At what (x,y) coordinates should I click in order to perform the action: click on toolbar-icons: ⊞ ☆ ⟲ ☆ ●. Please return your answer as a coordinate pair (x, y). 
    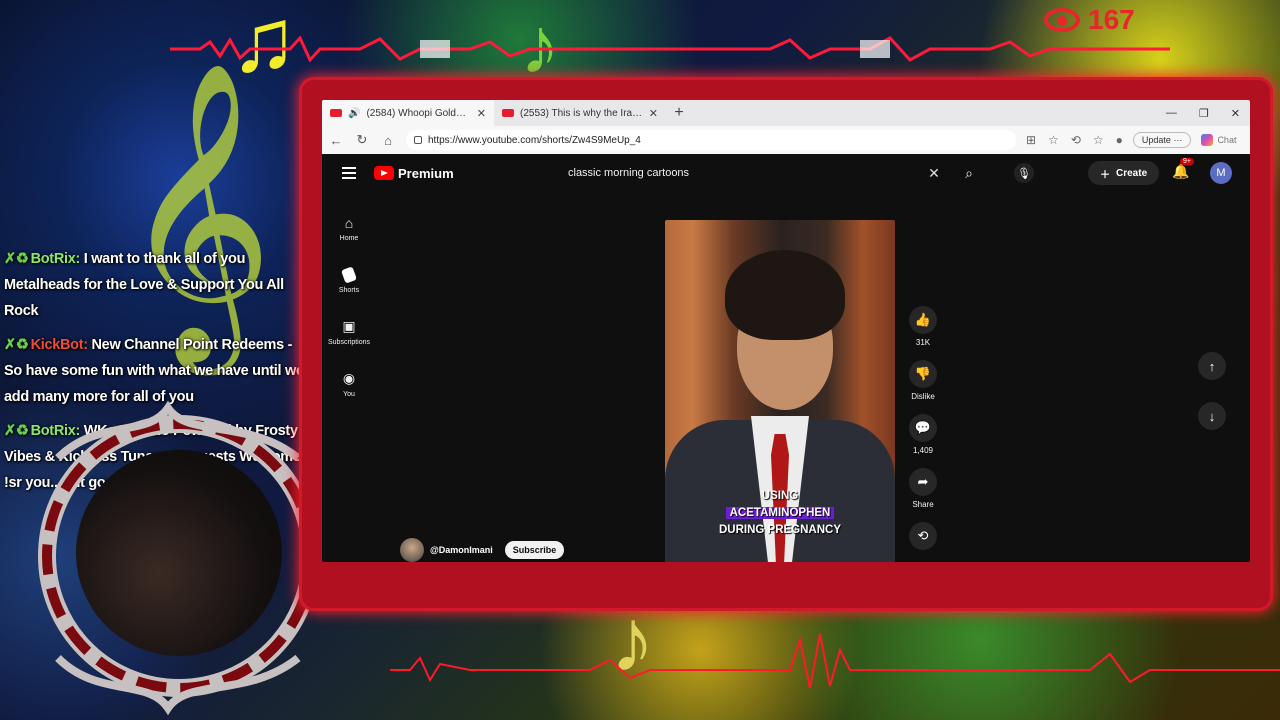
    Looking at the image, I should click on (1074, 140).